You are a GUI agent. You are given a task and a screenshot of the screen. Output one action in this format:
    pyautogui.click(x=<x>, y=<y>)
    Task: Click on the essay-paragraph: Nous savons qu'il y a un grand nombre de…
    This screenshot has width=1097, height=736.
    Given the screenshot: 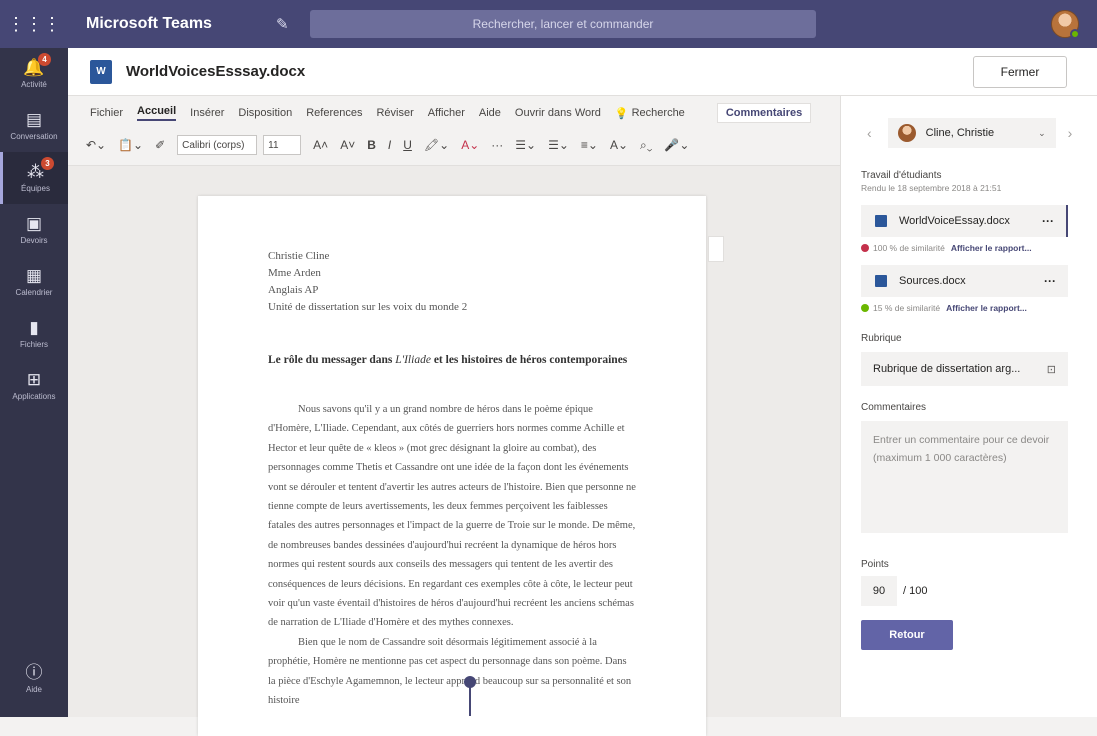 What is the action you would take?
    pyautogui.click(x=452, y=516)
    